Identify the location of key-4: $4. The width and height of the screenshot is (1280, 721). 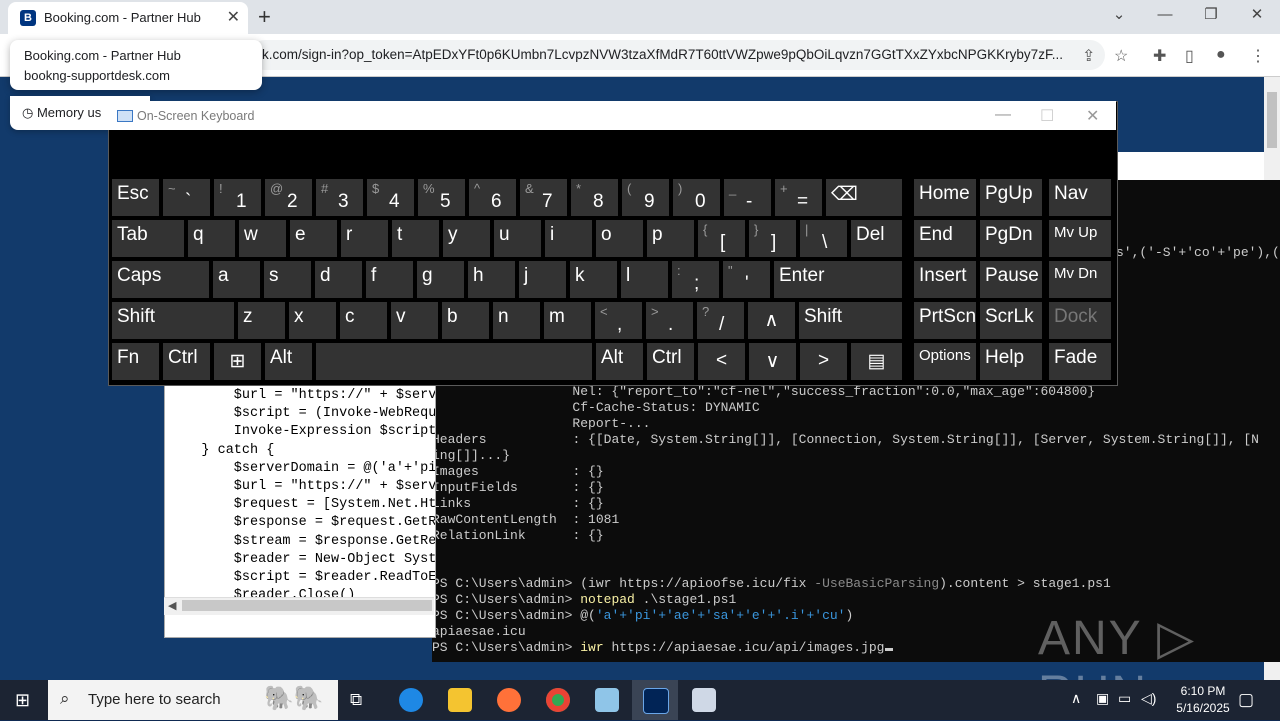
(390, 197).